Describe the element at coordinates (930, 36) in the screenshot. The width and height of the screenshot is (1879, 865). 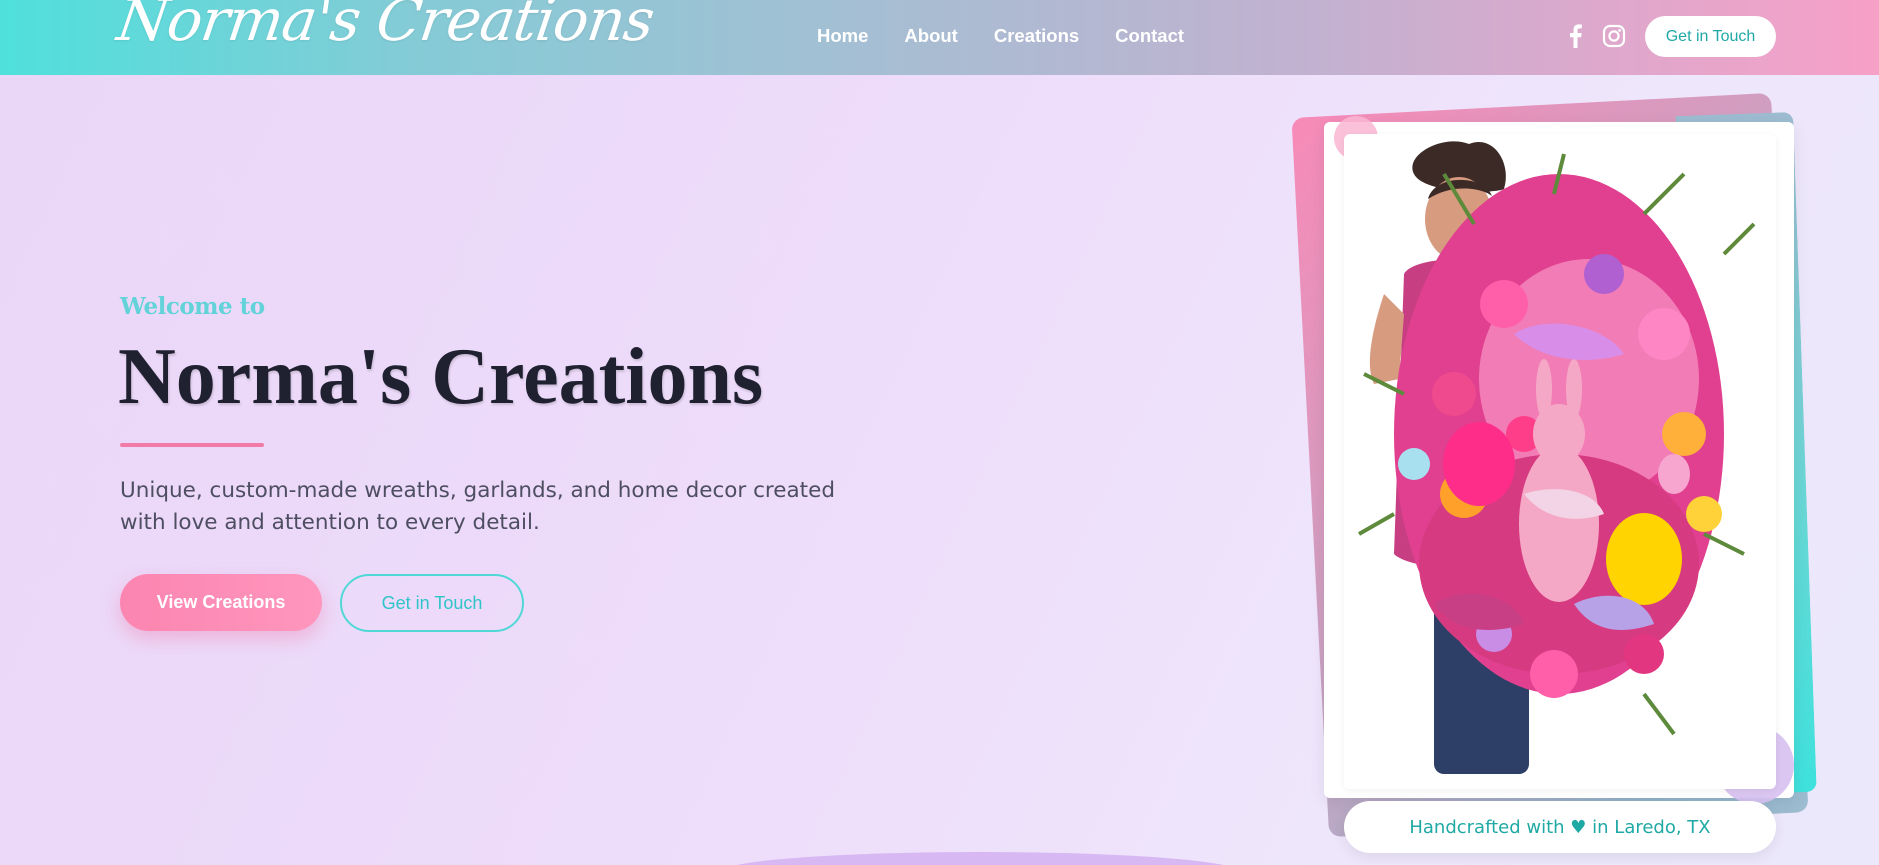
I see `nav-about: About` at that location.